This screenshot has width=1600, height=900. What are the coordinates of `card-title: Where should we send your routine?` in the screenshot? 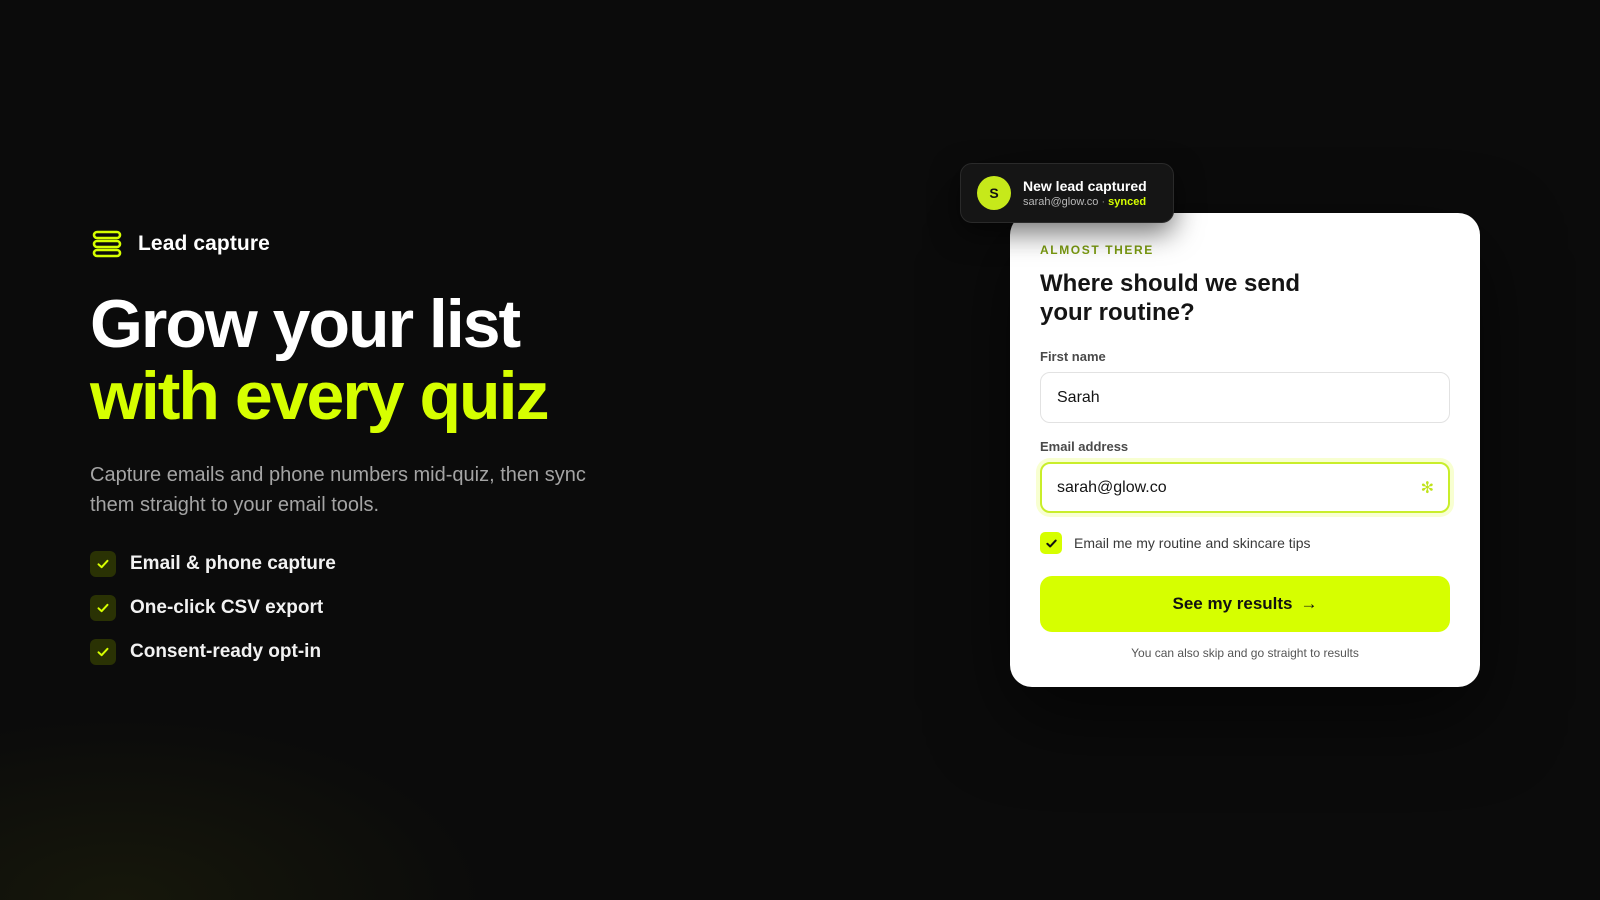 It's located at (1170, 298).